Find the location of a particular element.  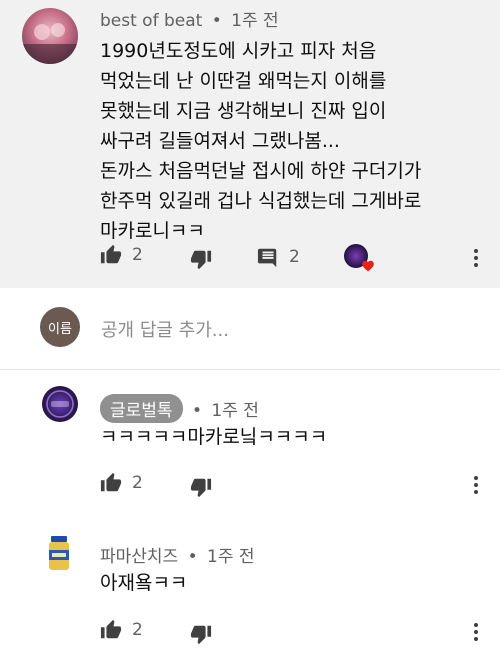

author-avatar is located at coordinates (50, 36).